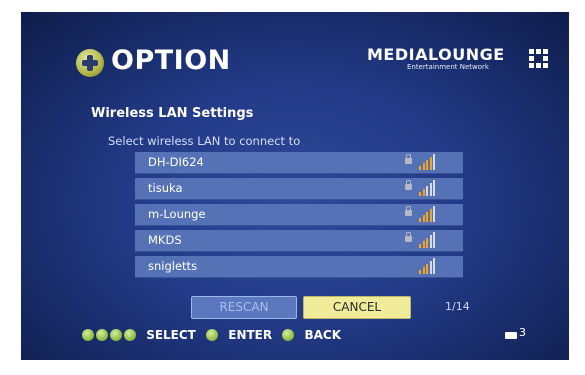 This screenshot has width=585, height=375. Describe the element at coordinates (165, 240) in the screenshot. I see `network-name: MKDS` at that location.